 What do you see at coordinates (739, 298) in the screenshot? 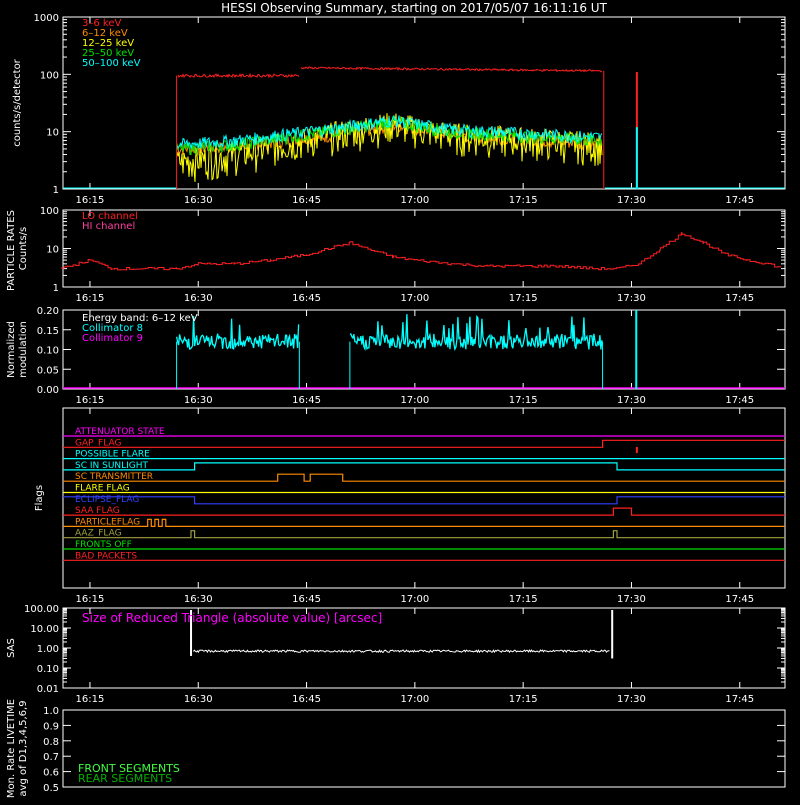
I see `particle-xtick-label: 17:45` at bounding box center [739, 298].